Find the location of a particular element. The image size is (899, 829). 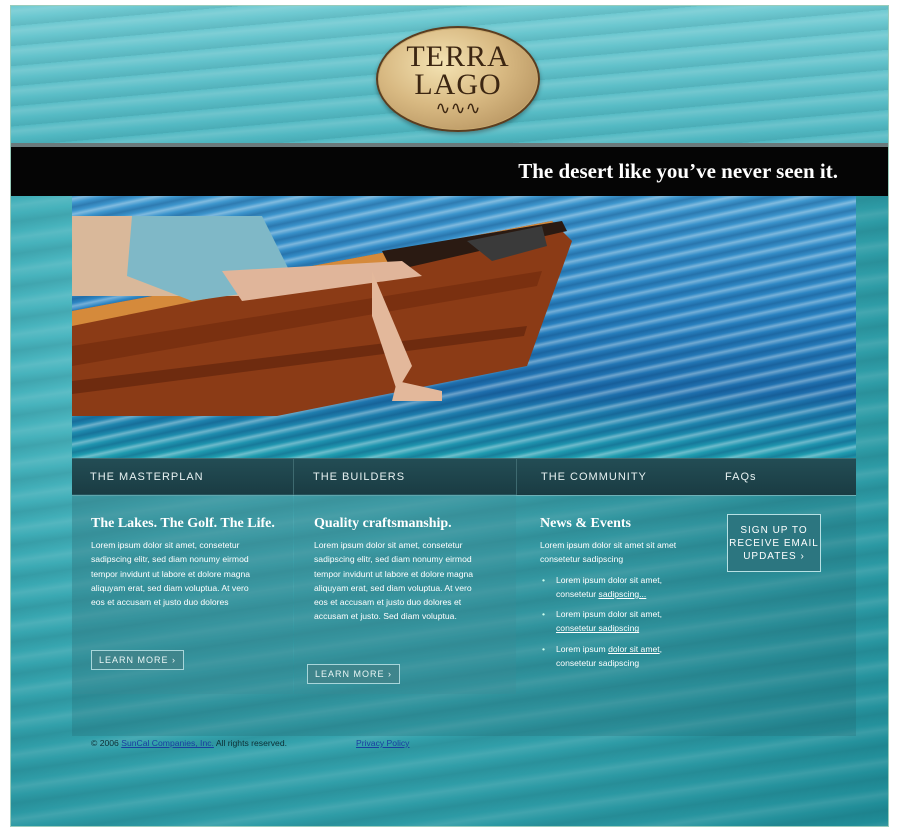

signup-line: SIGN UP TO is located at coordinates (774, 530).